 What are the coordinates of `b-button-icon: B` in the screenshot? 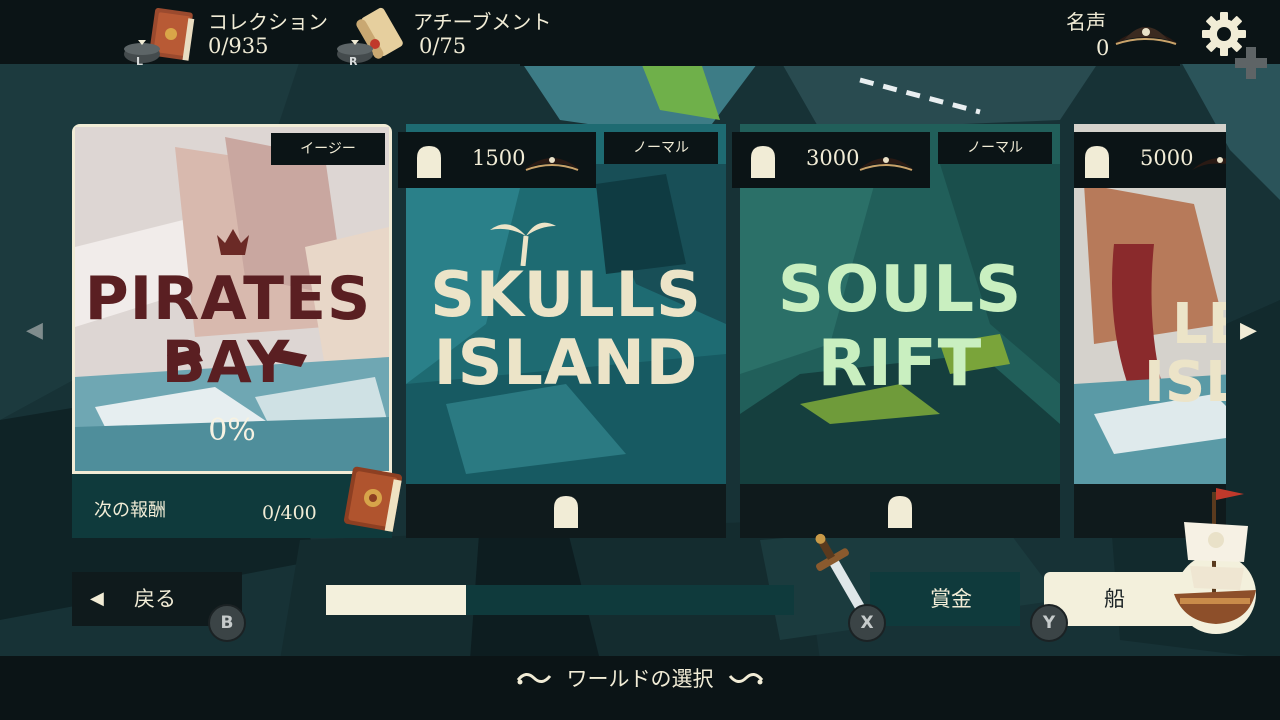 It's located at (227, 623).